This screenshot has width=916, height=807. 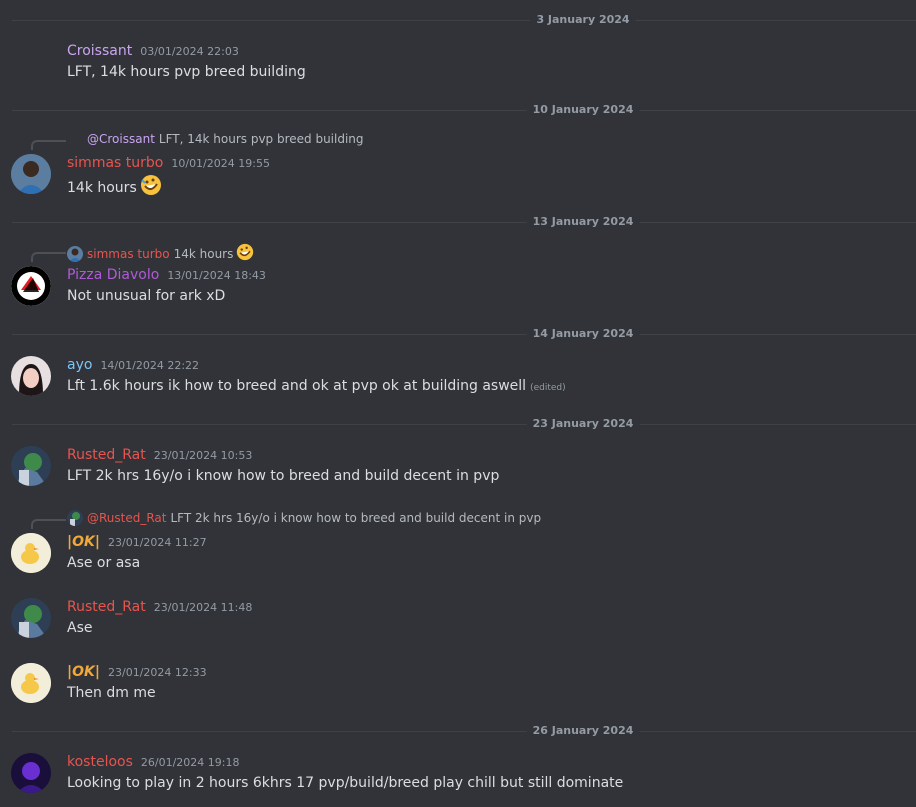 I want to click on author-name: Croissant 03/01/2024 22:03, so click(x=153, y=51).